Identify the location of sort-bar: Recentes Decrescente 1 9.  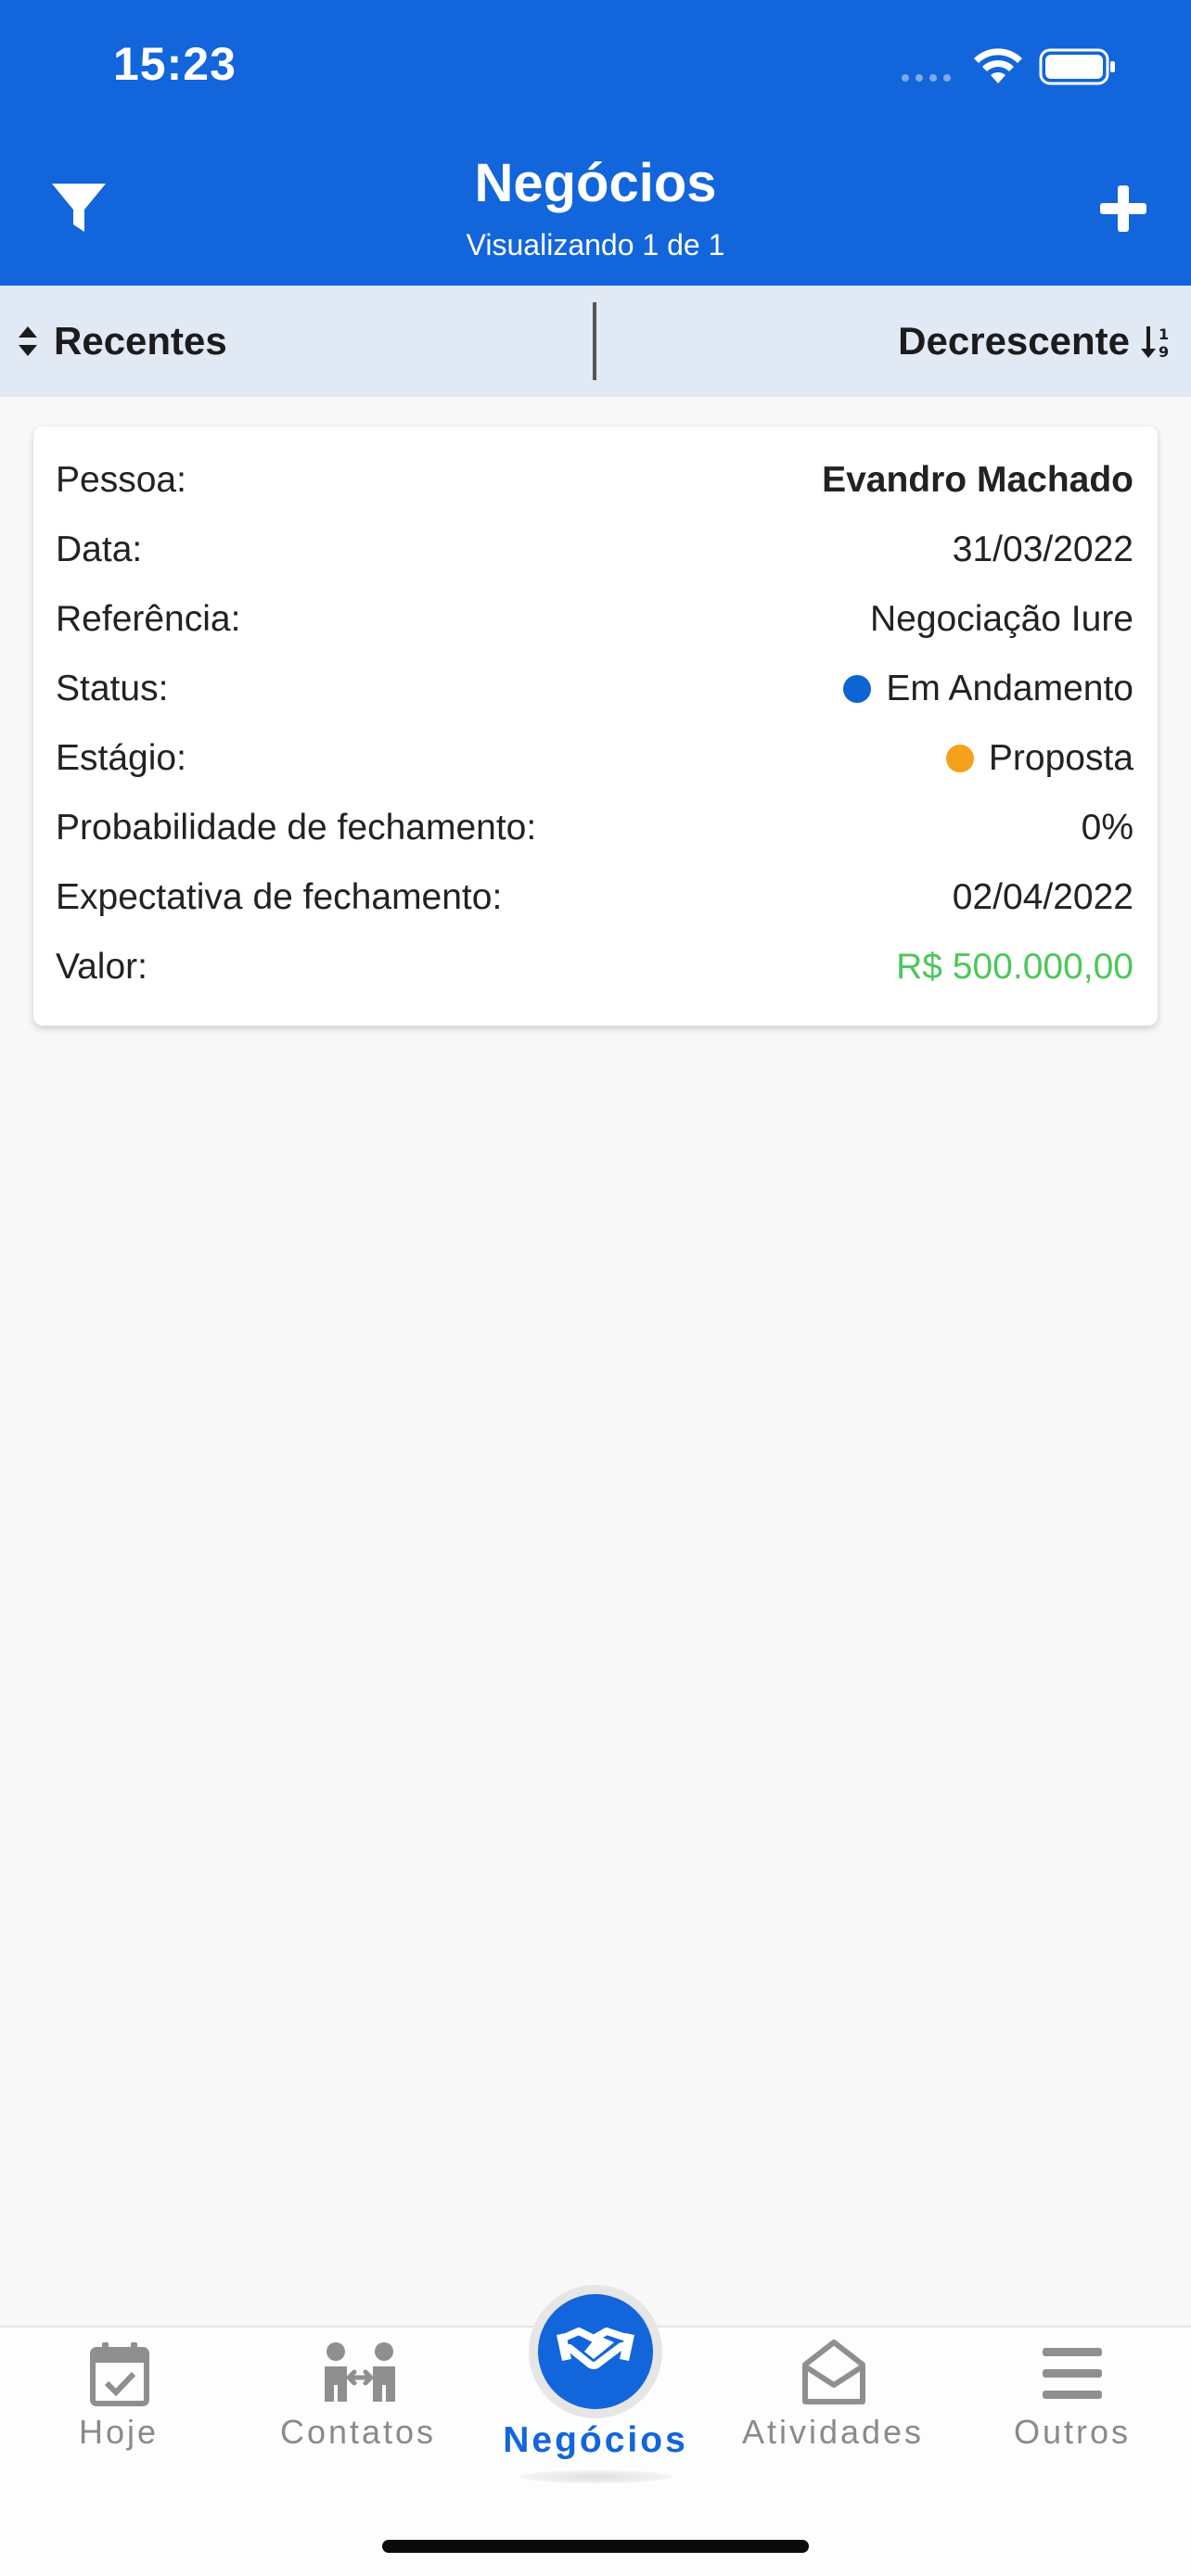
(595, 341).